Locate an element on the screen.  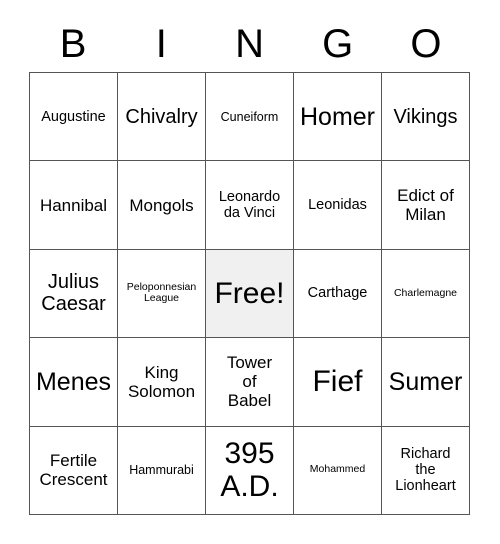
bingo-cell-label: Richard the Lionheart is located at coordinates (425, 470).